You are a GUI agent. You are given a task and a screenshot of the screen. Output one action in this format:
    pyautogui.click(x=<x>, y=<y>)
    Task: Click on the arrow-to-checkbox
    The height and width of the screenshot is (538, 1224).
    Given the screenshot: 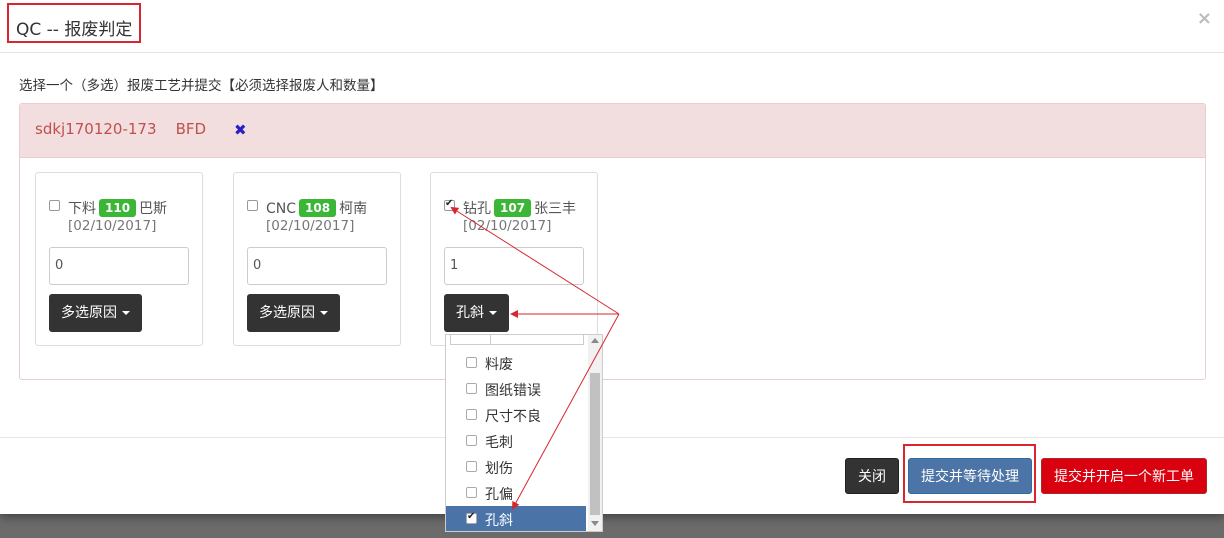 What is the action you would take?
    pyautogui.click(x=535, y=260)
    